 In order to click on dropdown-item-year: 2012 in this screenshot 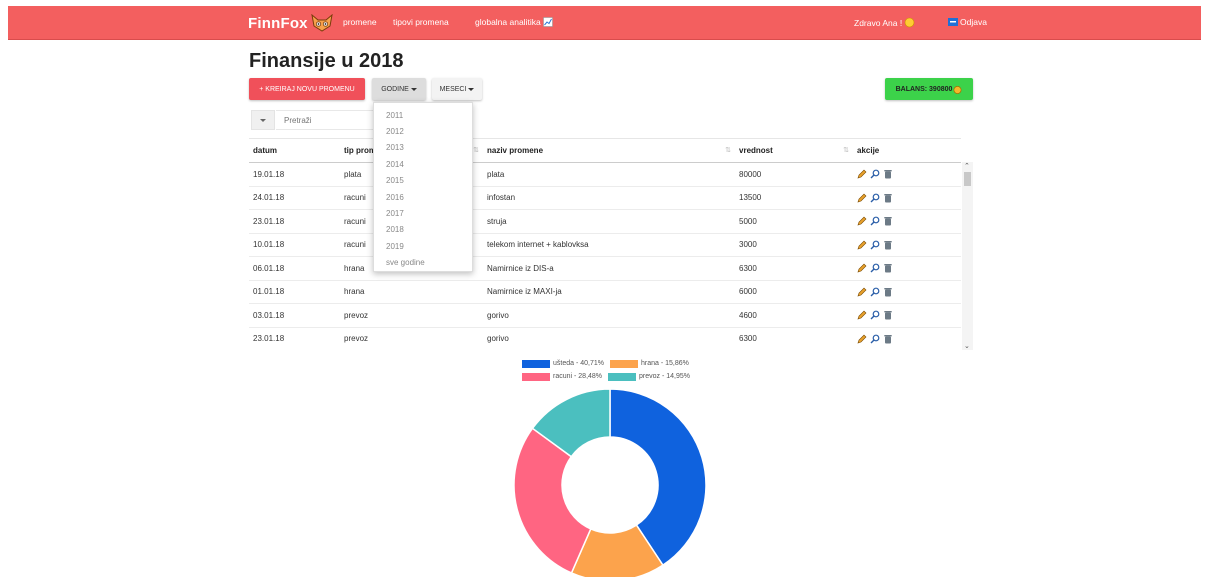, I will do `click(423, 131)`.